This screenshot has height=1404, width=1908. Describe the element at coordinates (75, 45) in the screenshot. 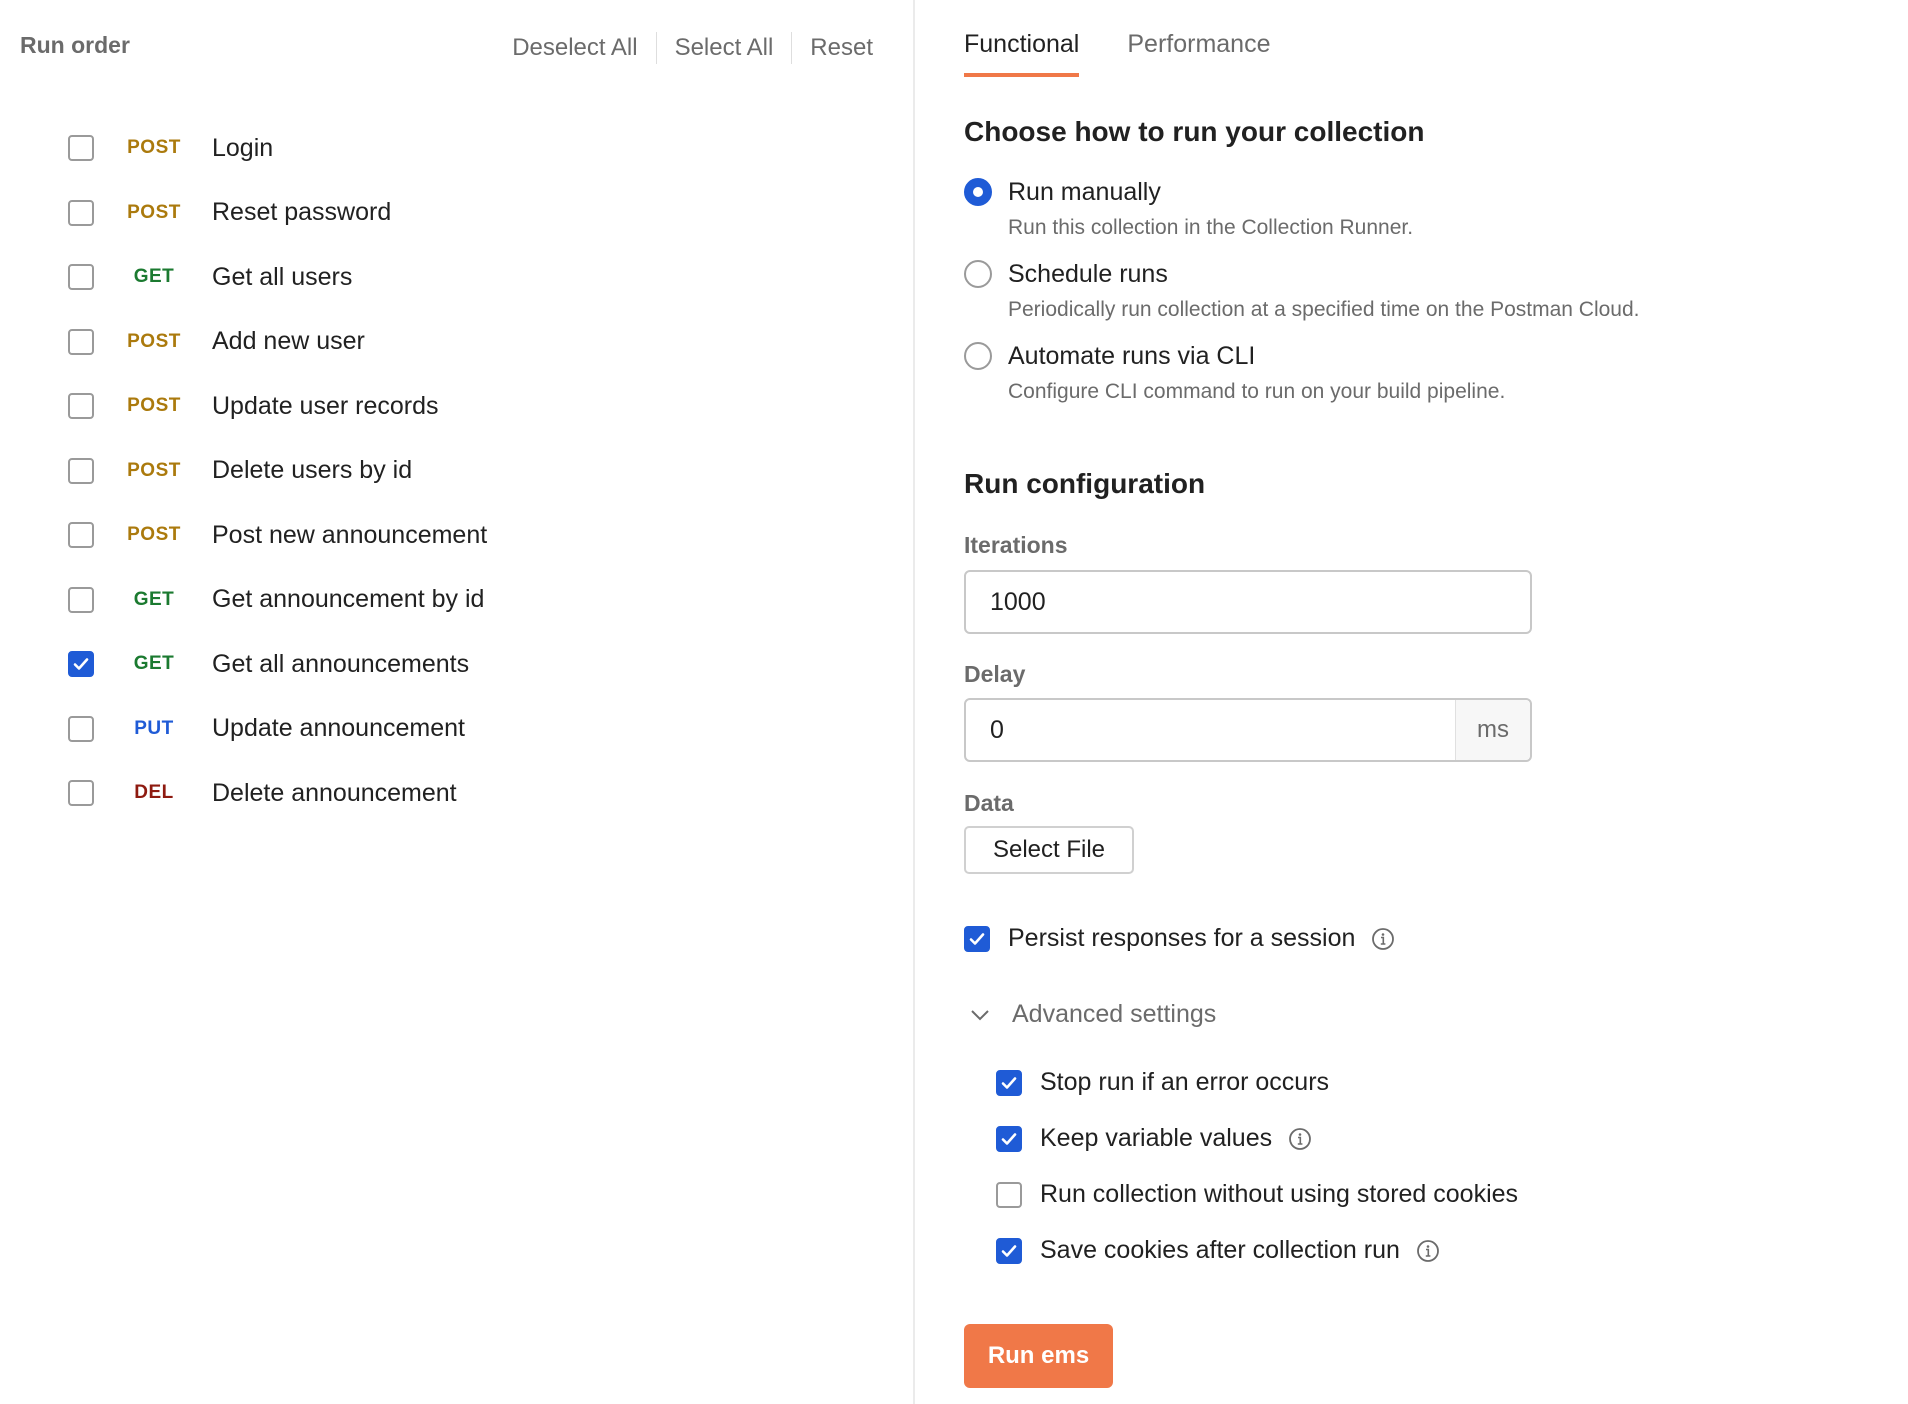

I see `run-order-title: Run order` at that location.